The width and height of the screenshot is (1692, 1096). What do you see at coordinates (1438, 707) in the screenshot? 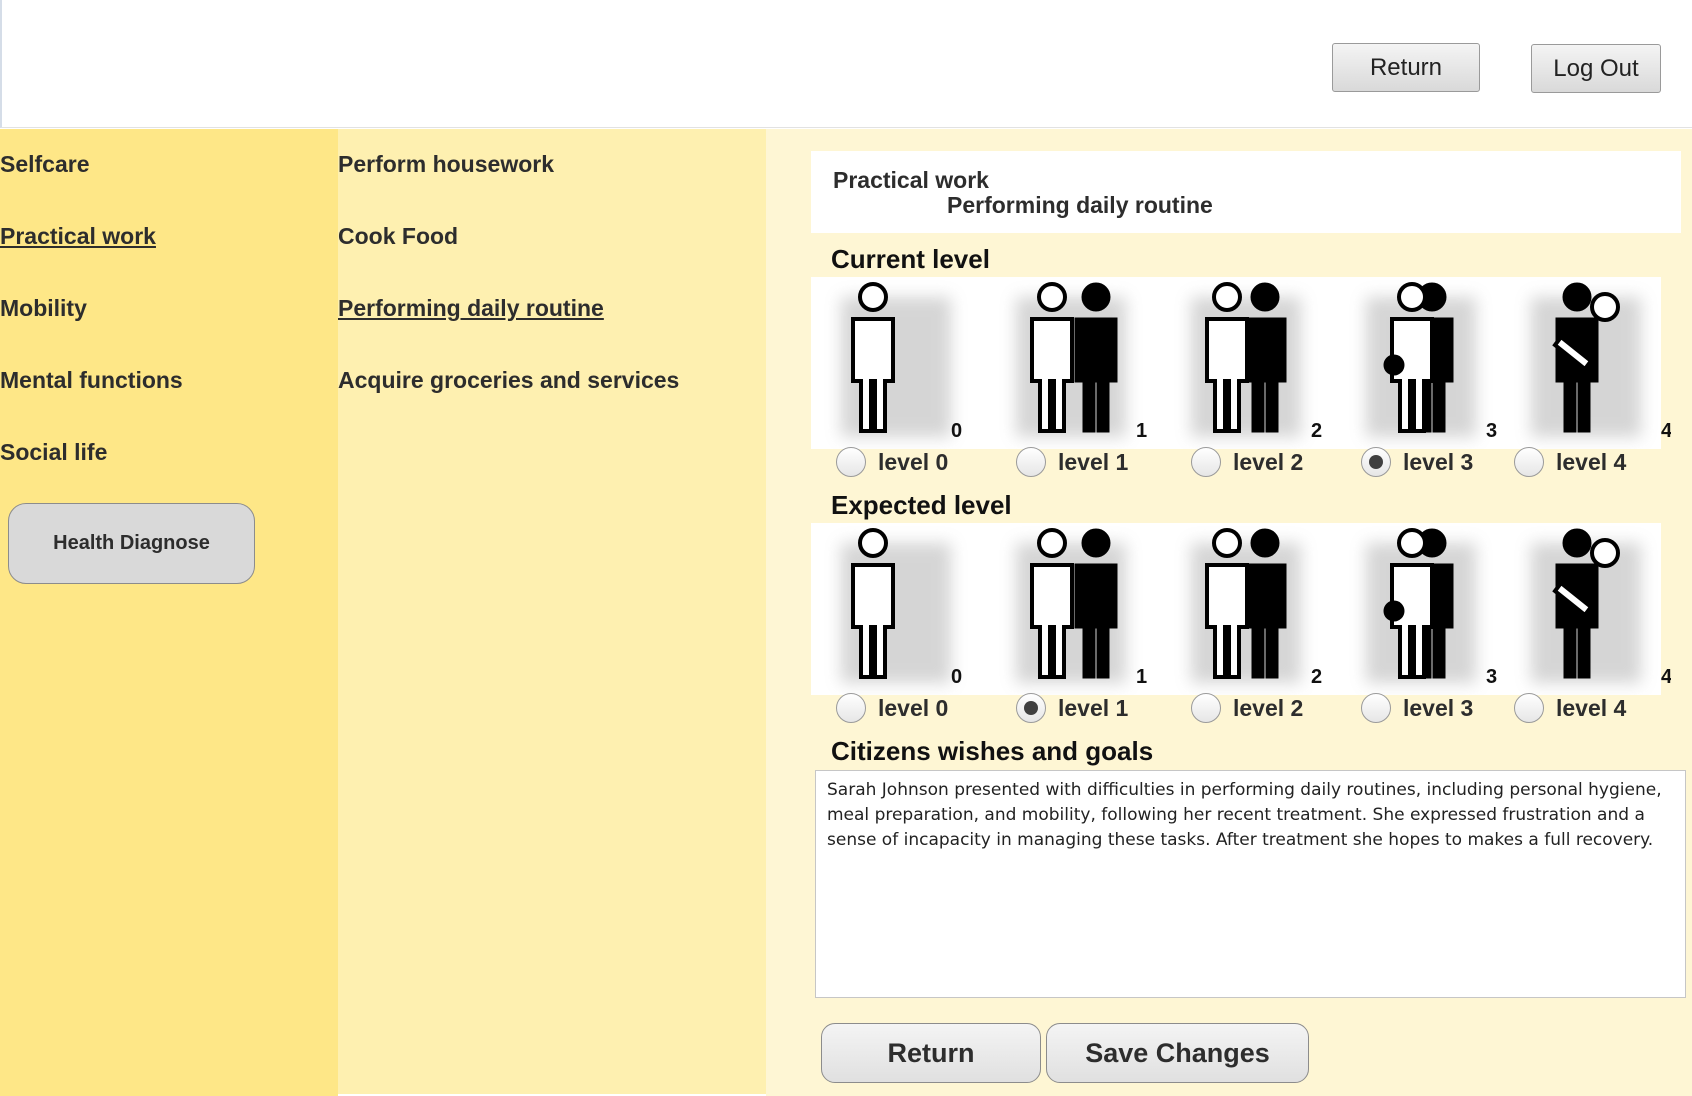
I see `expected-level-label-3: level 3` at bounding box center [1438, 707].